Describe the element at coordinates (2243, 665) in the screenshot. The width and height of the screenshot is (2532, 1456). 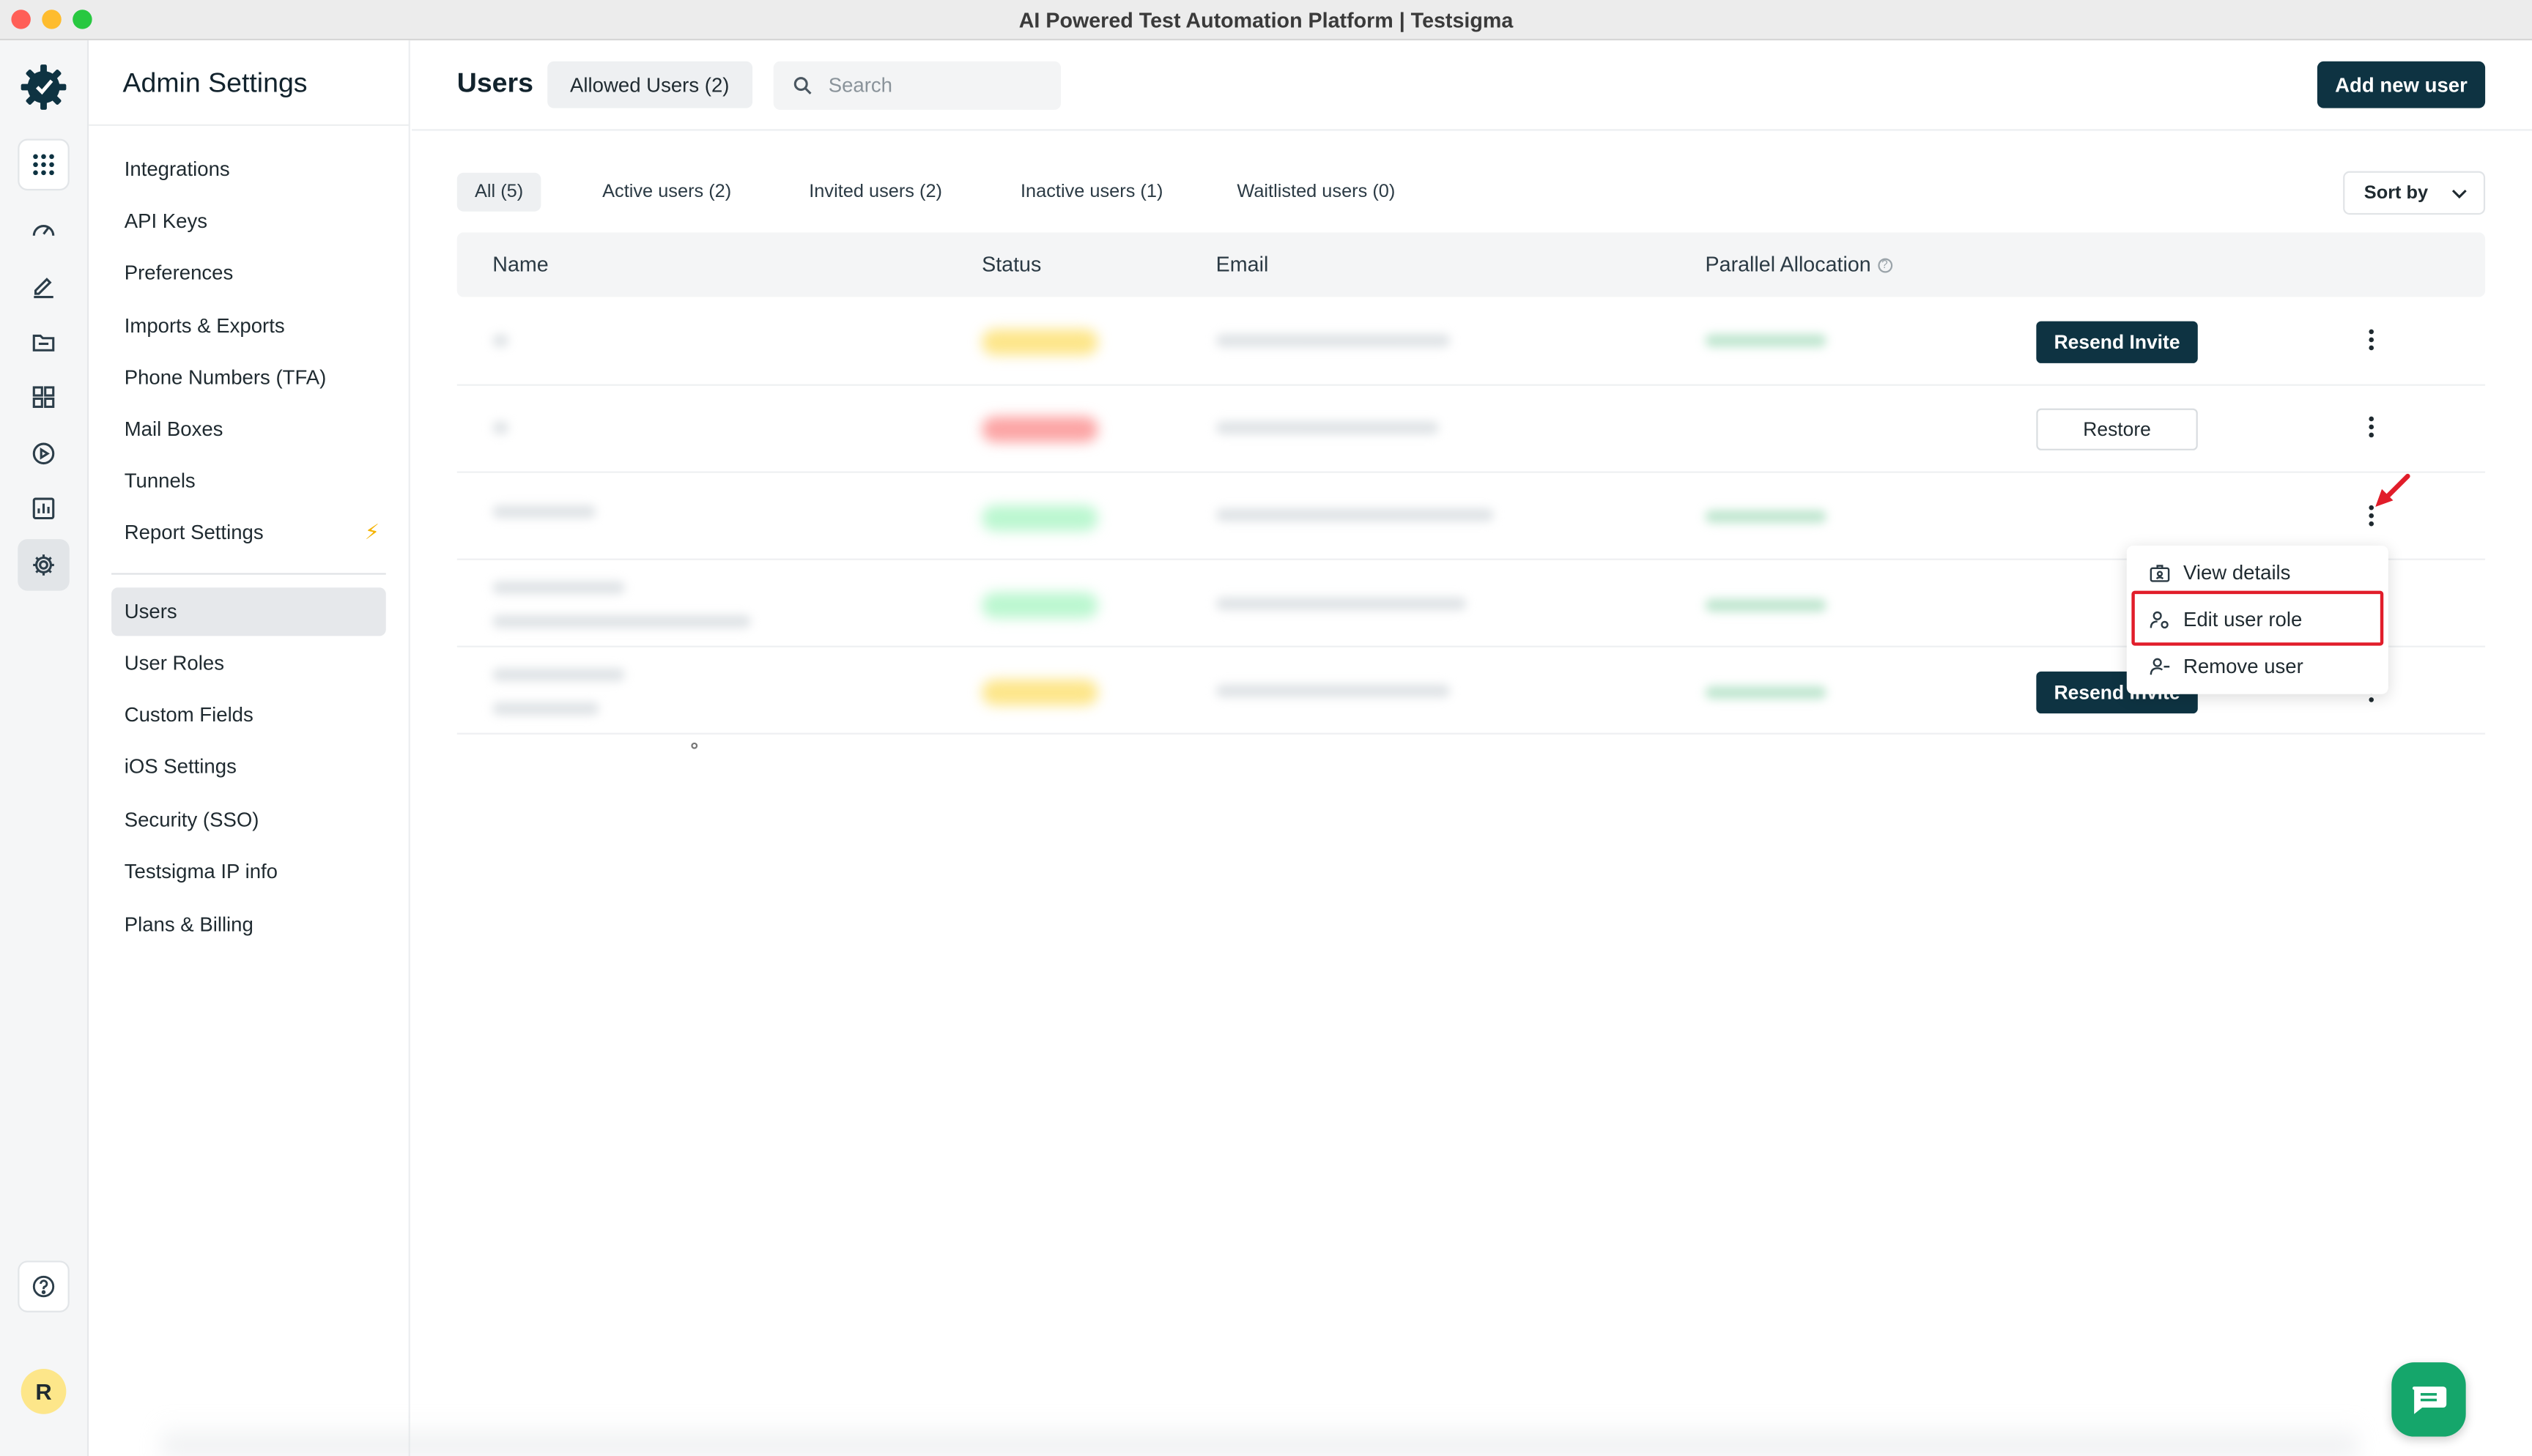
I see `menu-item-label: Remove user` at that location.